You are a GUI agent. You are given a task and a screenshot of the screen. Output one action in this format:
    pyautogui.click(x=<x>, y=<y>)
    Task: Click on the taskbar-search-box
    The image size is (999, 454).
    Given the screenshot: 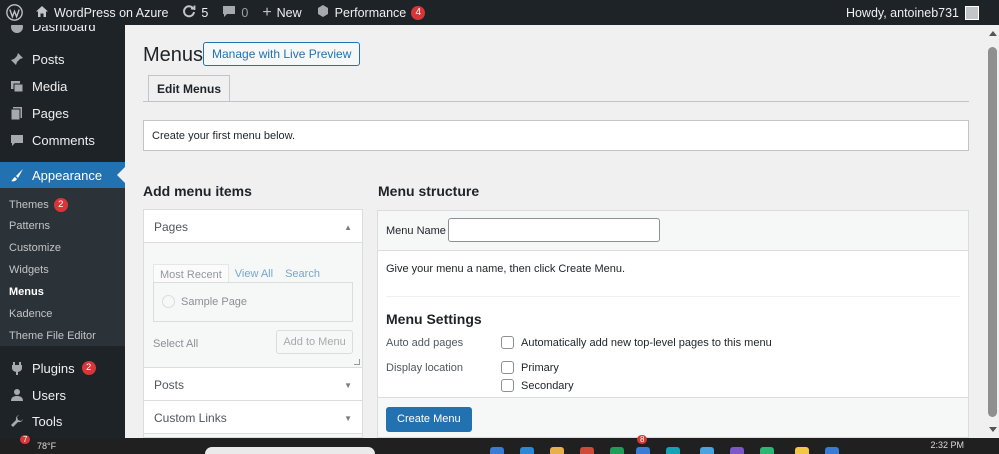 What is the action you would take?
    pyautogui.click(x=290, y=450)
    